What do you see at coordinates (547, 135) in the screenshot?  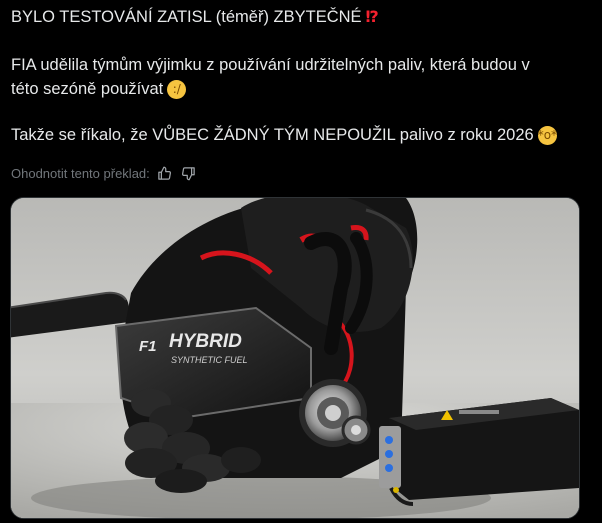 I see `exploding-head-emoji-icon: *o*` at bounding box center [547, 135].